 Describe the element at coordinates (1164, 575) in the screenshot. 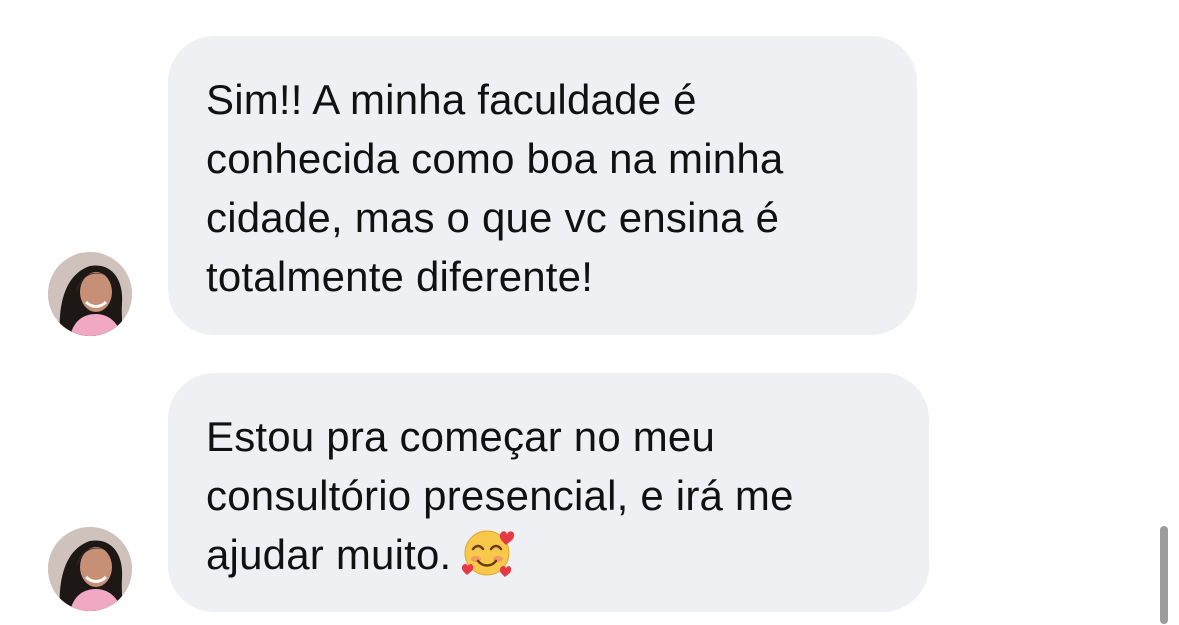

I see `scrollbar` at that location.